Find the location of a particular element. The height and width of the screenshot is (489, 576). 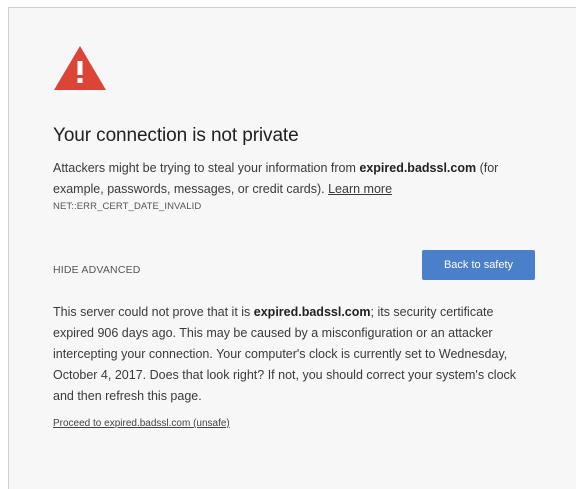

error-code: NET::ERR_CERT_DATE_INVALID is located at coordinates (127, 206).